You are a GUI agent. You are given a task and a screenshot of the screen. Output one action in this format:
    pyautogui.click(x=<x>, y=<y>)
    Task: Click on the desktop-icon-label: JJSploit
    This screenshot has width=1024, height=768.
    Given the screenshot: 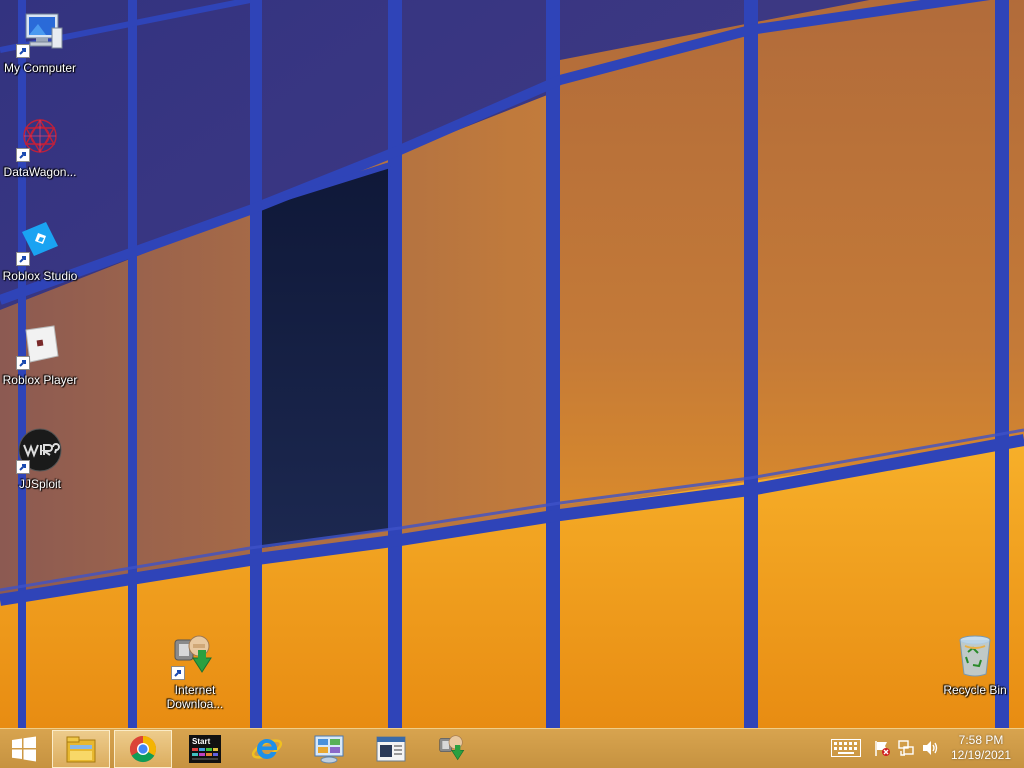 What is the action you would take?
    pyautogui.click(x=40, y=484)
    